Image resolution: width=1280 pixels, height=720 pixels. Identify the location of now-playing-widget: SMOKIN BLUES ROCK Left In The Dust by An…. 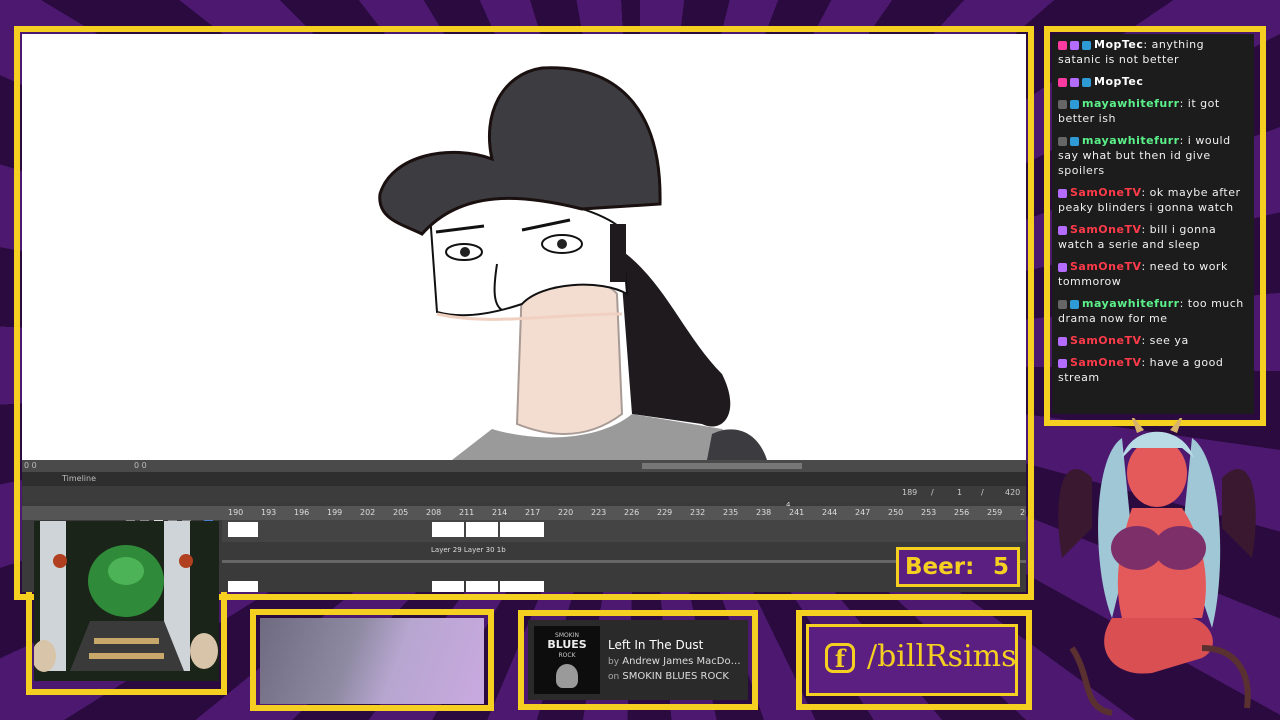
(638, 660).